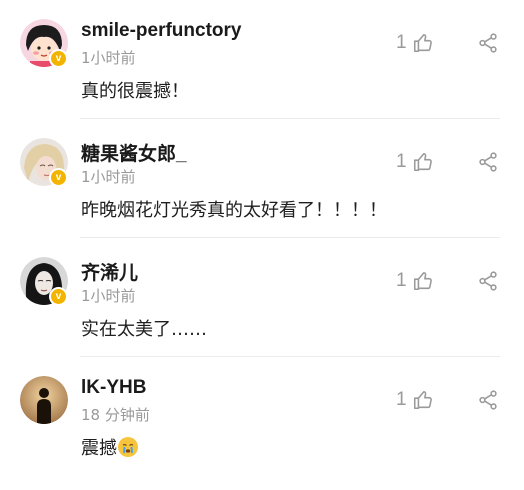 The height and width of the screenshot is (490, 524). I want to click on username: 齐浠儿, so click(109, 271).